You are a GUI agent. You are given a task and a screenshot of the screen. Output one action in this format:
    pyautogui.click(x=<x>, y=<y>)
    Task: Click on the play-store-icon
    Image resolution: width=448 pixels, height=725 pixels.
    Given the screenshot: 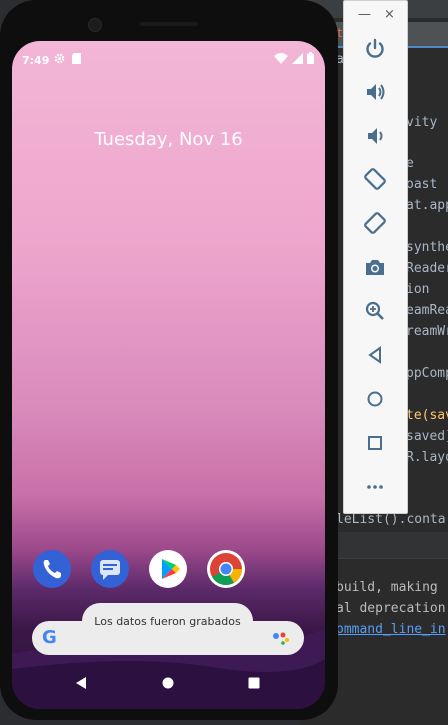 What is the action you would take?
    pyautogui.click(x=168, y=569)
    